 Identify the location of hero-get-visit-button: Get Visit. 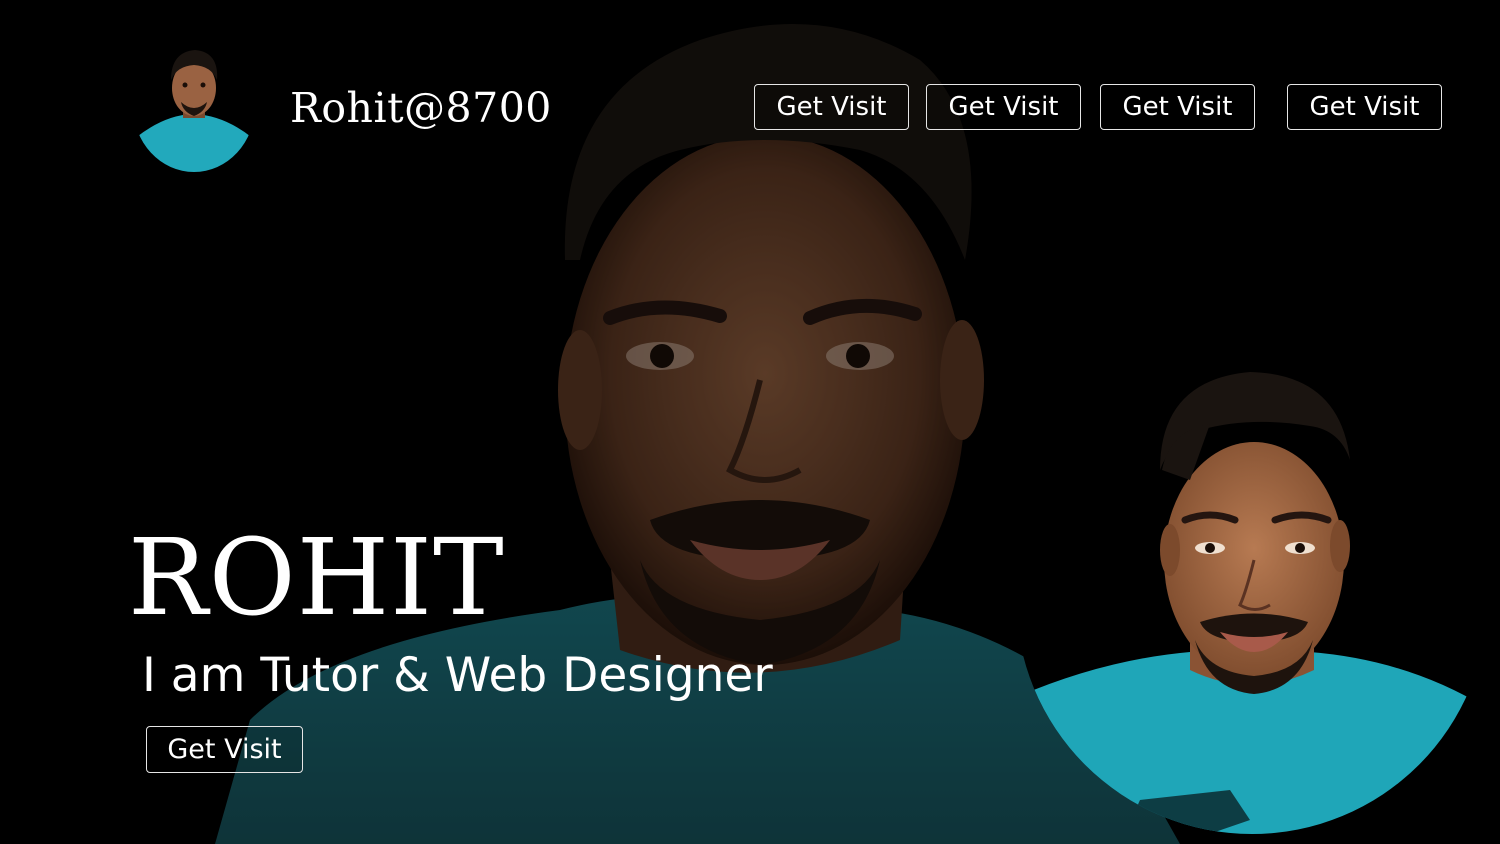
(224, 749).